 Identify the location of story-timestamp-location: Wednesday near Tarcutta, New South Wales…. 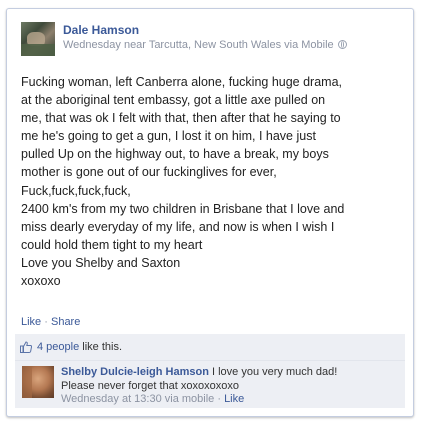
(198, 45).